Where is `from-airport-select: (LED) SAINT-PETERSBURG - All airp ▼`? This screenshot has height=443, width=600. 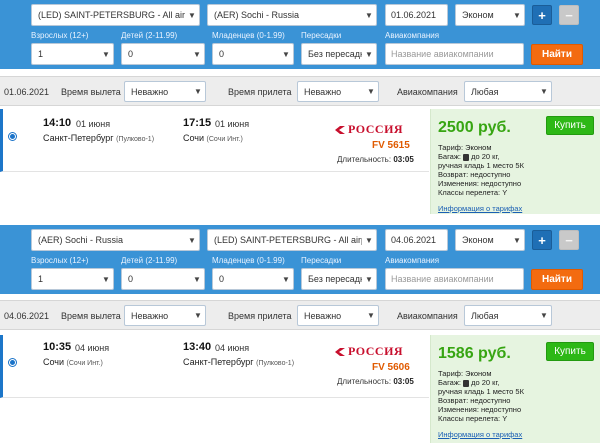 from-airport-select: (LED) SAINT-PETERSBURG - All airp ▼ is located at coordinates (115, 15).